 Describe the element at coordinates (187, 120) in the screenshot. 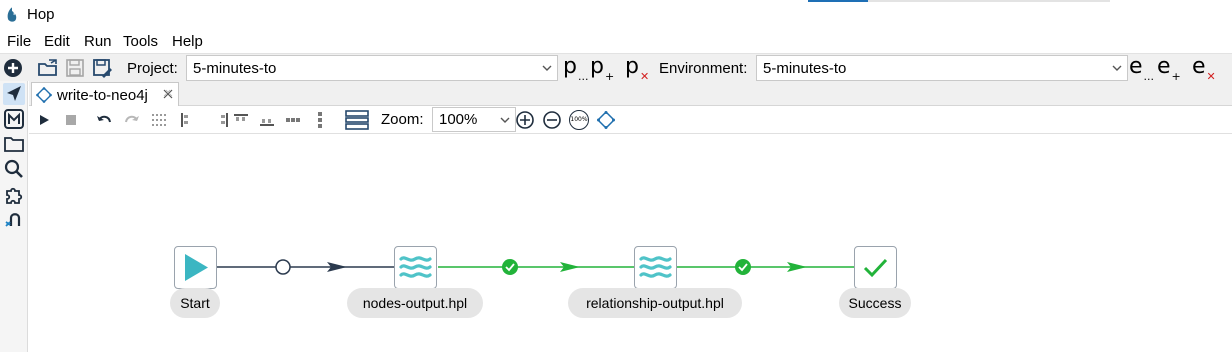

I see `align-left-icon` at that location.